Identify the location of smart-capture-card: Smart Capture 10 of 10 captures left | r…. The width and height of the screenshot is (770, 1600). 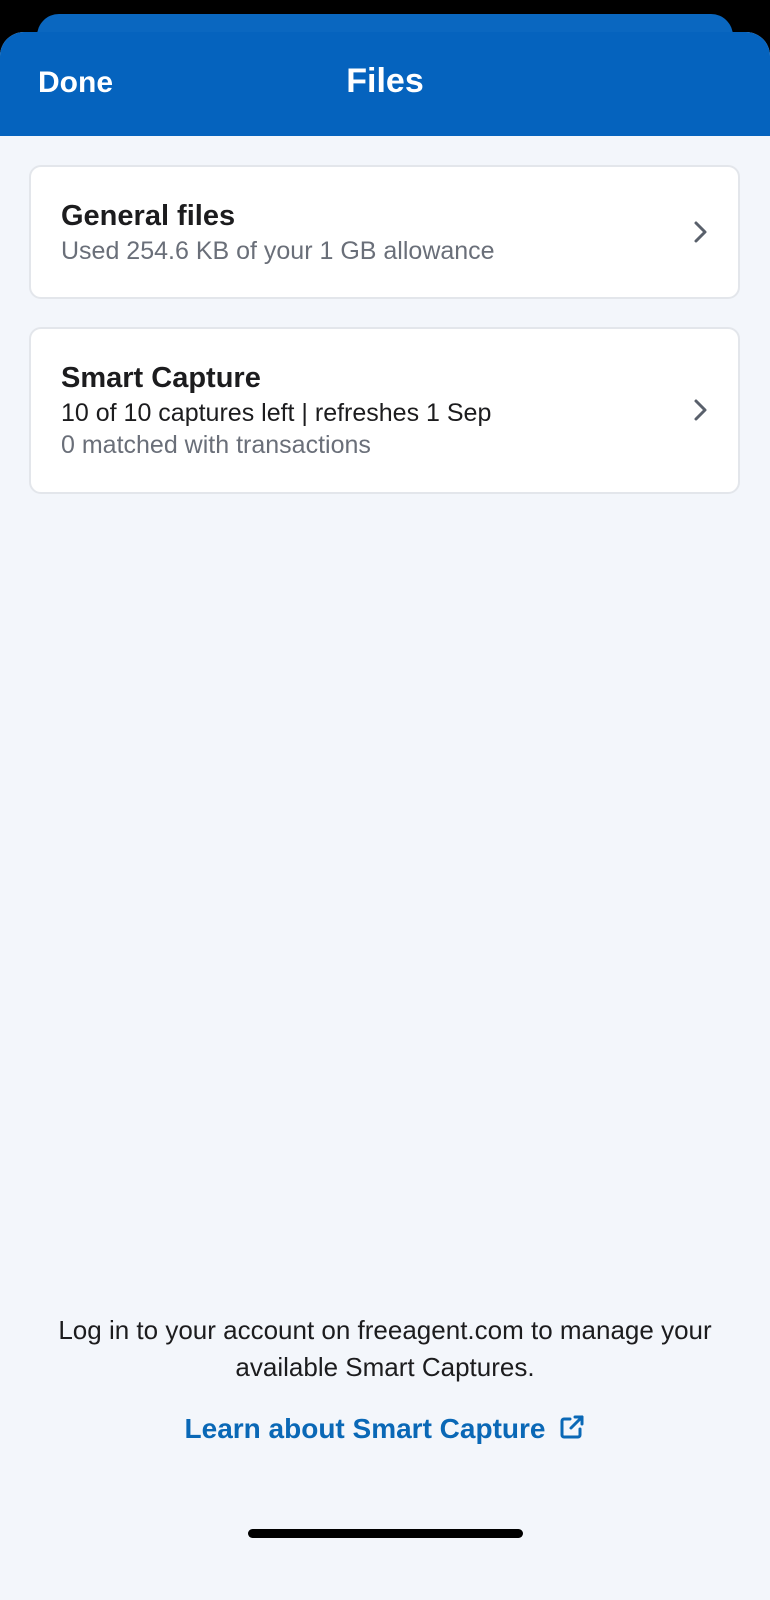
(384, 410).